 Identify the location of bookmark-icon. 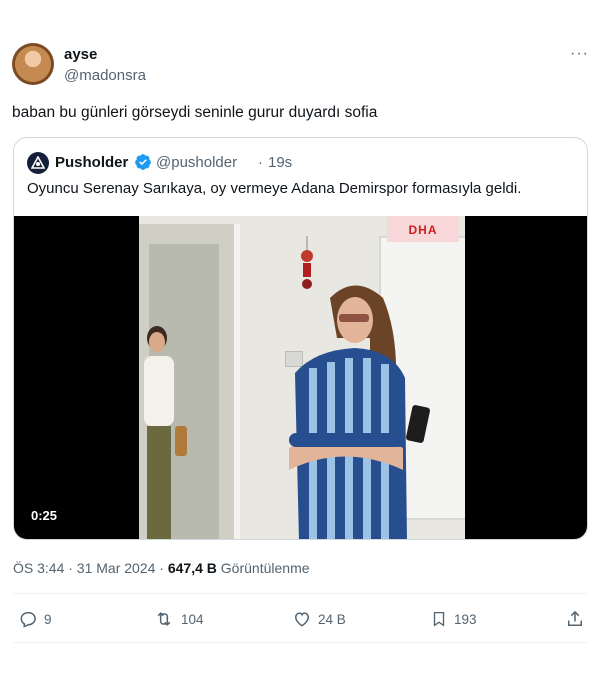
(439, 619).